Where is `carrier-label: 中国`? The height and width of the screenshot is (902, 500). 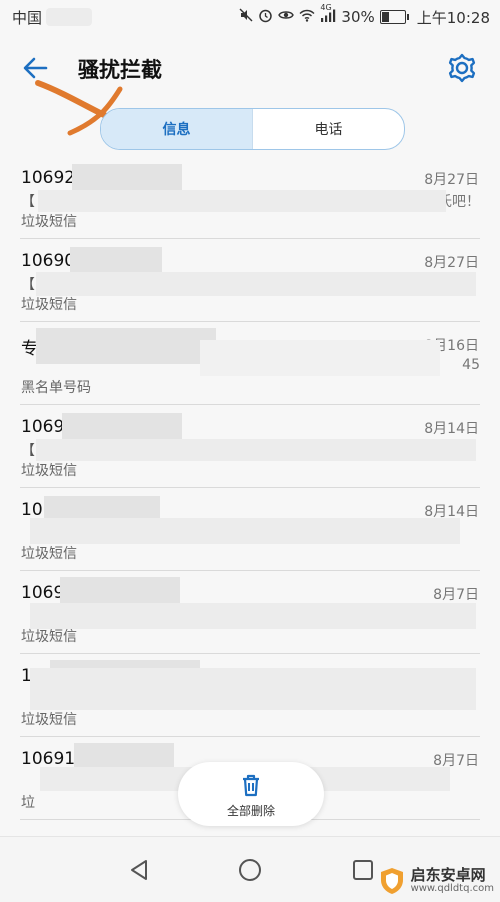 carrier-label: 中国 is located at coordinates (27, 17).